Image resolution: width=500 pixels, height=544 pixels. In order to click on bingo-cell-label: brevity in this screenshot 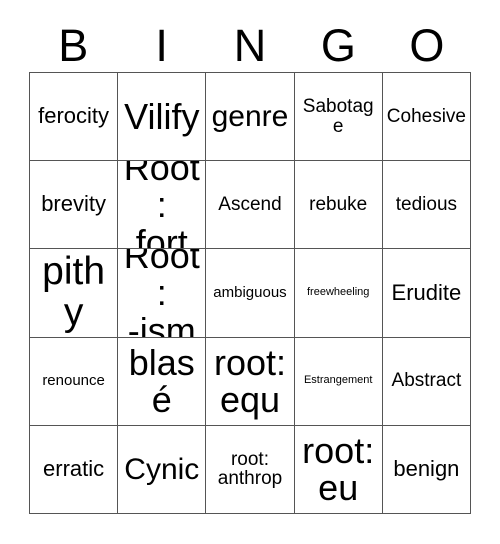, I will do `click(73, 204)`.